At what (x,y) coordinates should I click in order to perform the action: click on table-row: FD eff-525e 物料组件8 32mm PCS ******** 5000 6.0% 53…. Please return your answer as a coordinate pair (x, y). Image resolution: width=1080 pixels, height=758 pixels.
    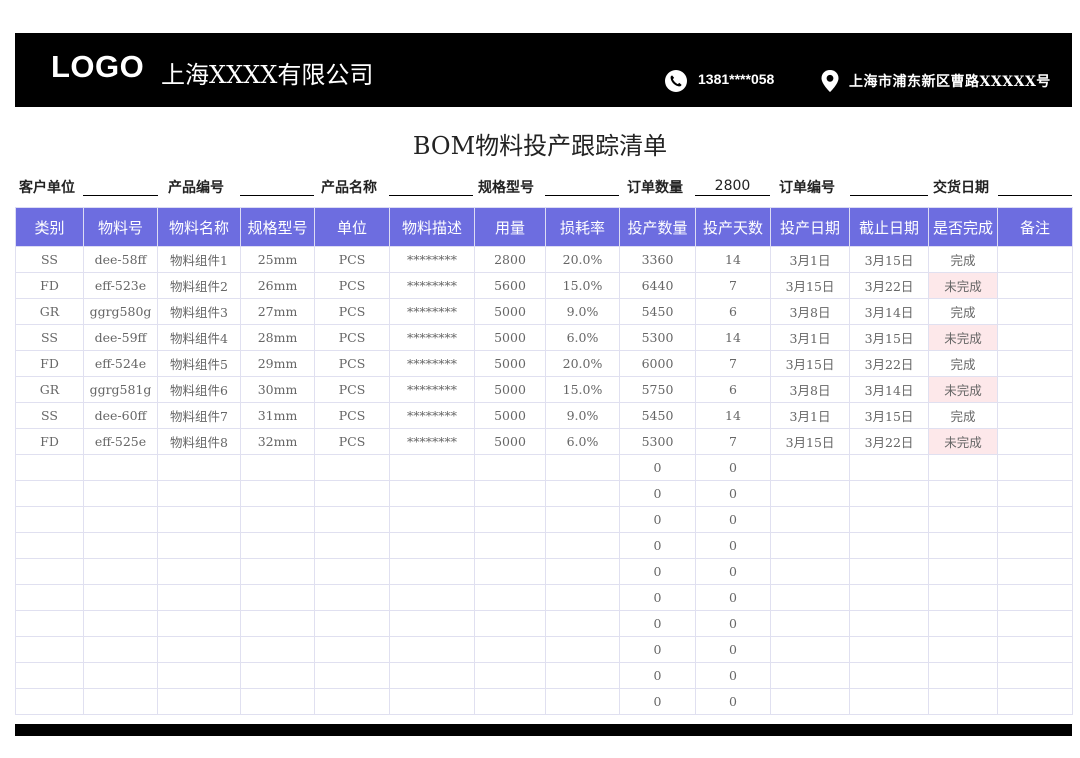
    Looking at the image, I should click on (544, 441).